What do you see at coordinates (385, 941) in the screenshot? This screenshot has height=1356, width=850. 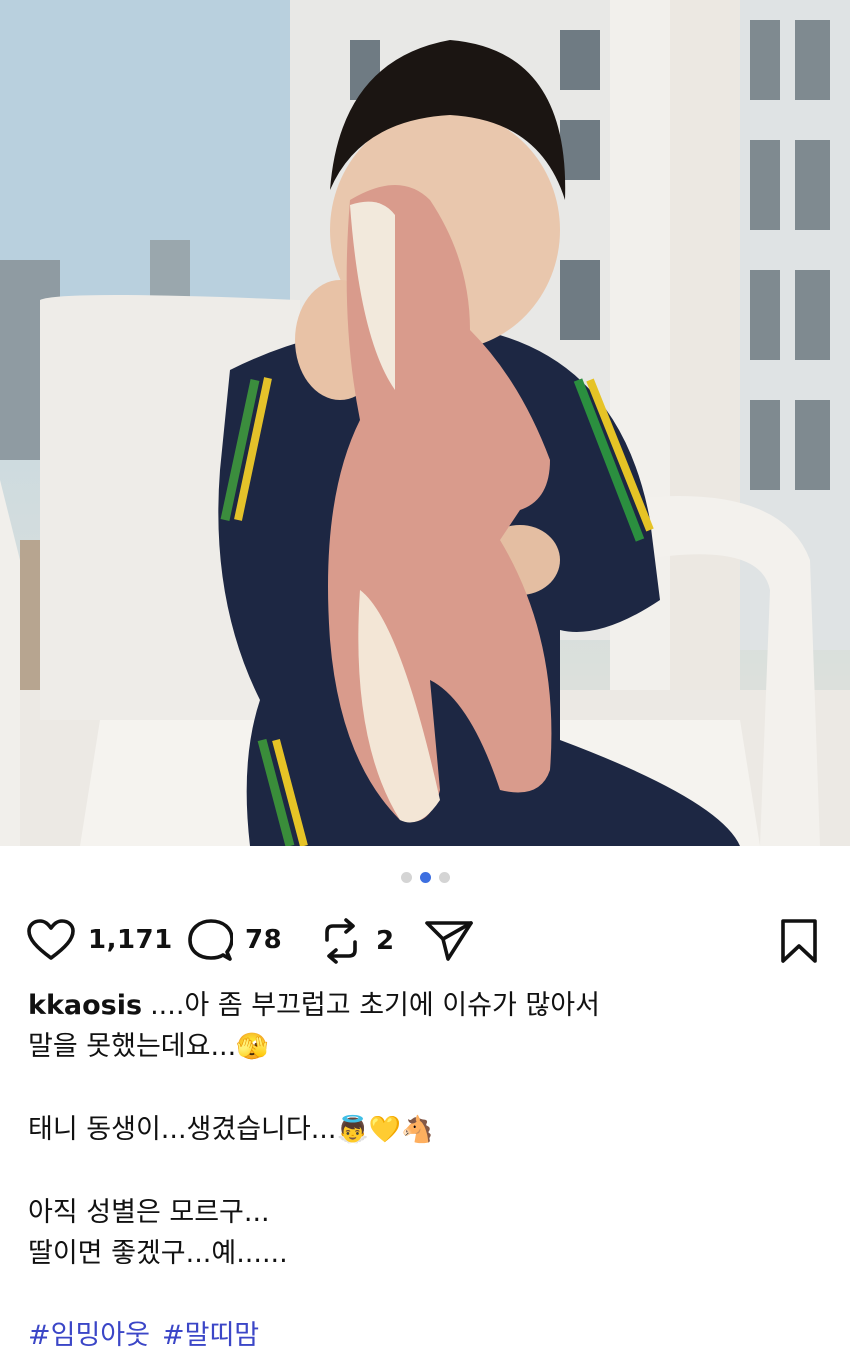 I see `repost-count: 2` at bounding box center [385, 941].